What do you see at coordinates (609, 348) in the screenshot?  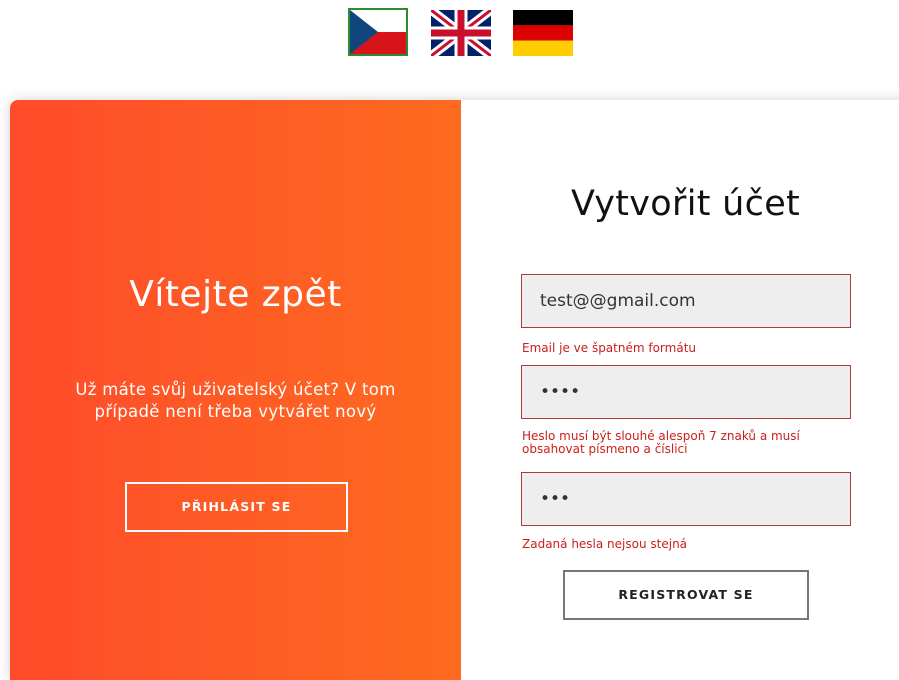 I see `email-error: Email je ve špatném formátu` at bounding box center [609, 348].